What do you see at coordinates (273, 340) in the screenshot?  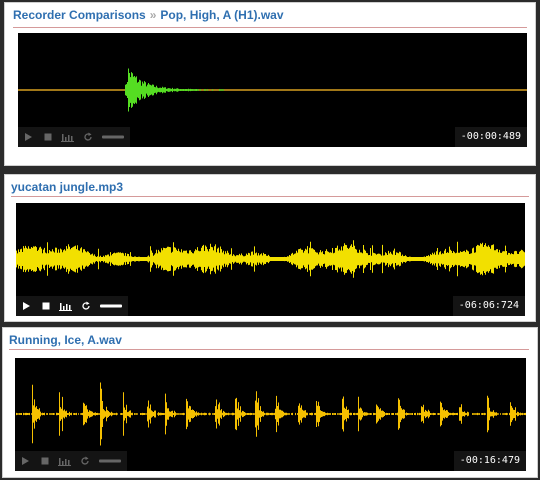 I see `panel-title: Running, Ice, A.wav` at bounding box center [273, 340].